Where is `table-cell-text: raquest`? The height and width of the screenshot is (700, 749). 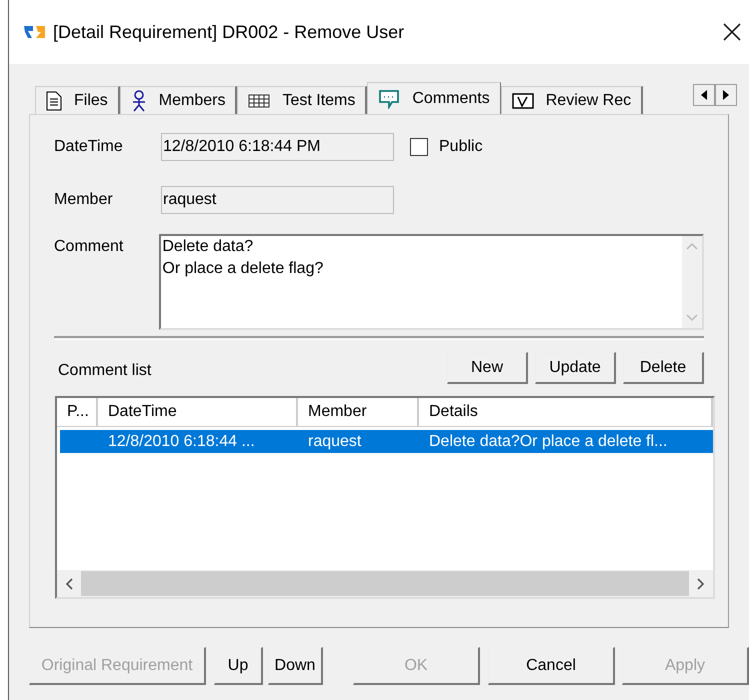 table-cell-text: raquest is located at coordinates (334, 442).